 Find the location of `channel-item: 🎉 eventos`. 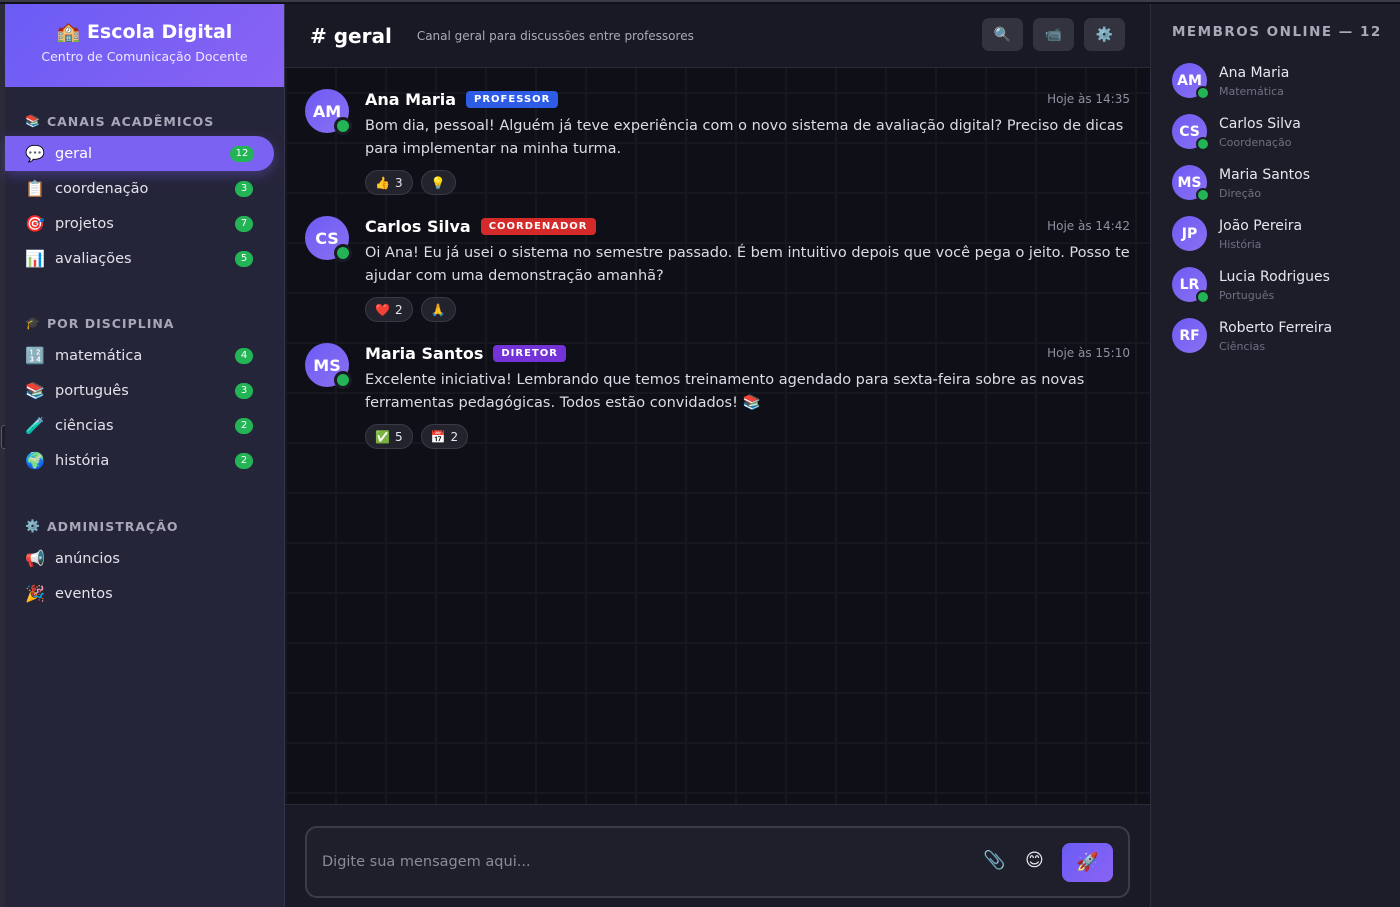

channel-item: 🎉 eventos is located at coordinates (144, 593).